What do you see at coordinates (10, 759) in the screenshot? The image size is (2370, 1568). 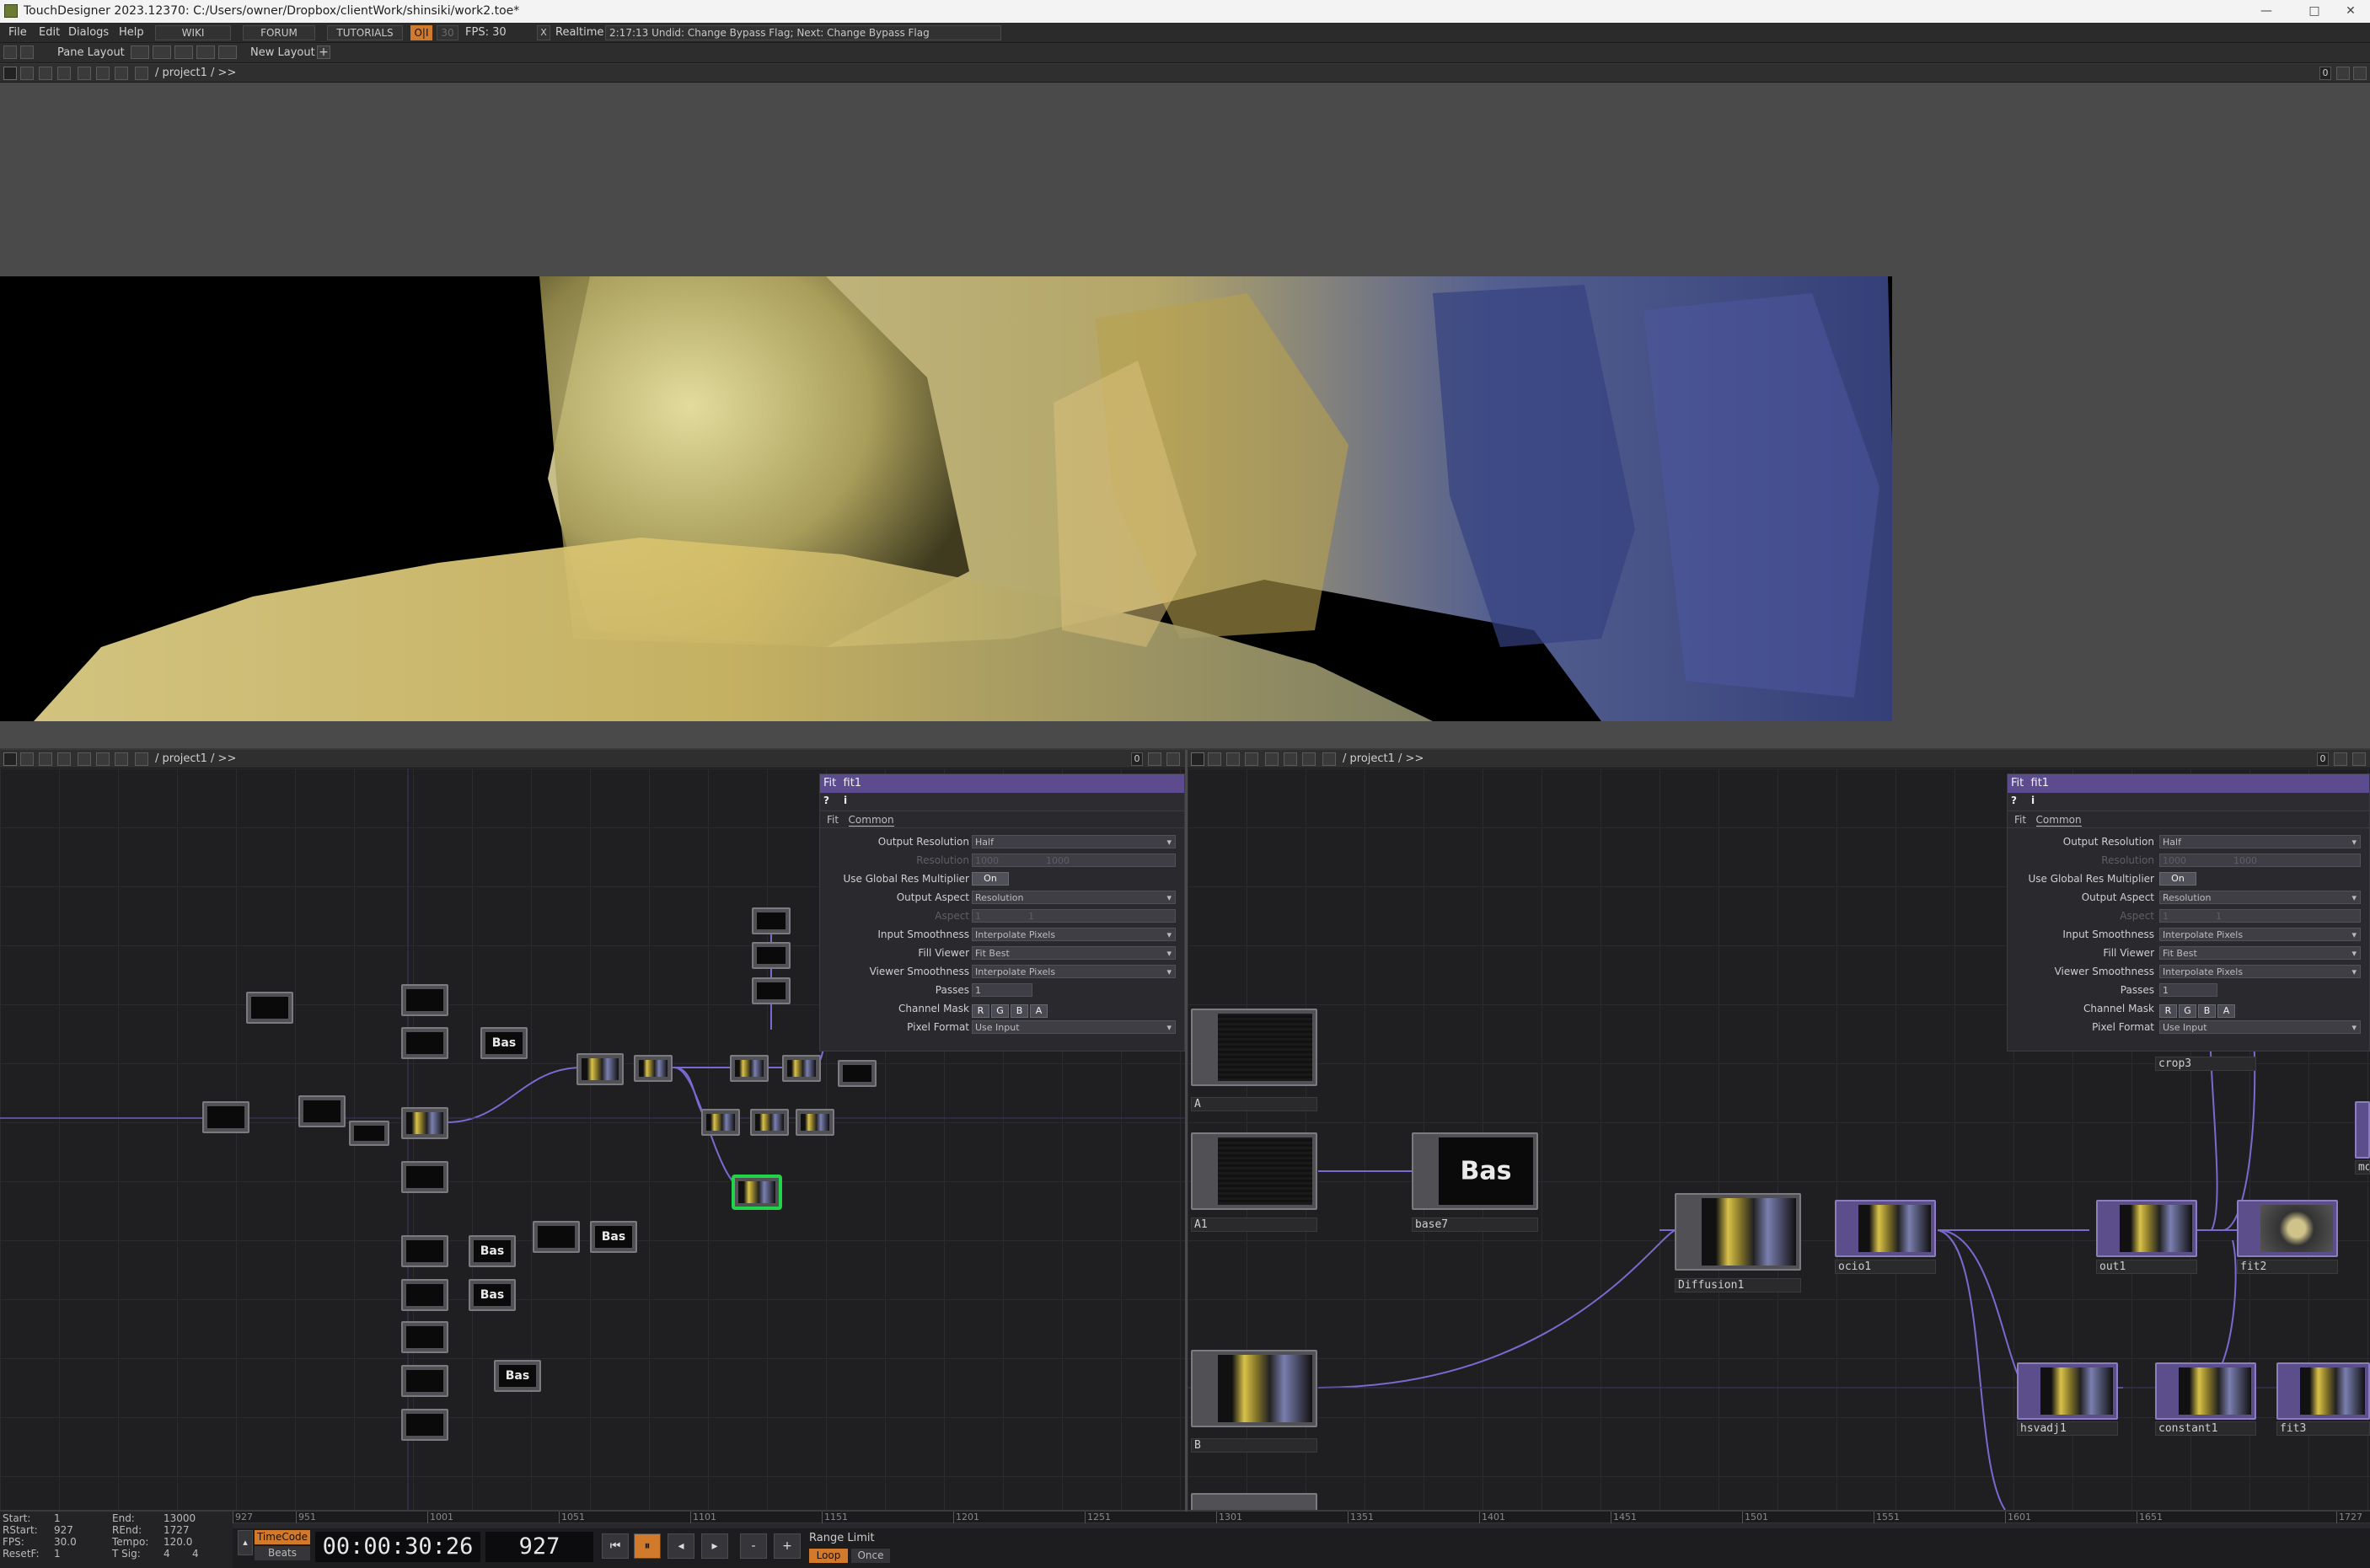 I see `left-pane-menu-icon` at bounding box center [10, 759].